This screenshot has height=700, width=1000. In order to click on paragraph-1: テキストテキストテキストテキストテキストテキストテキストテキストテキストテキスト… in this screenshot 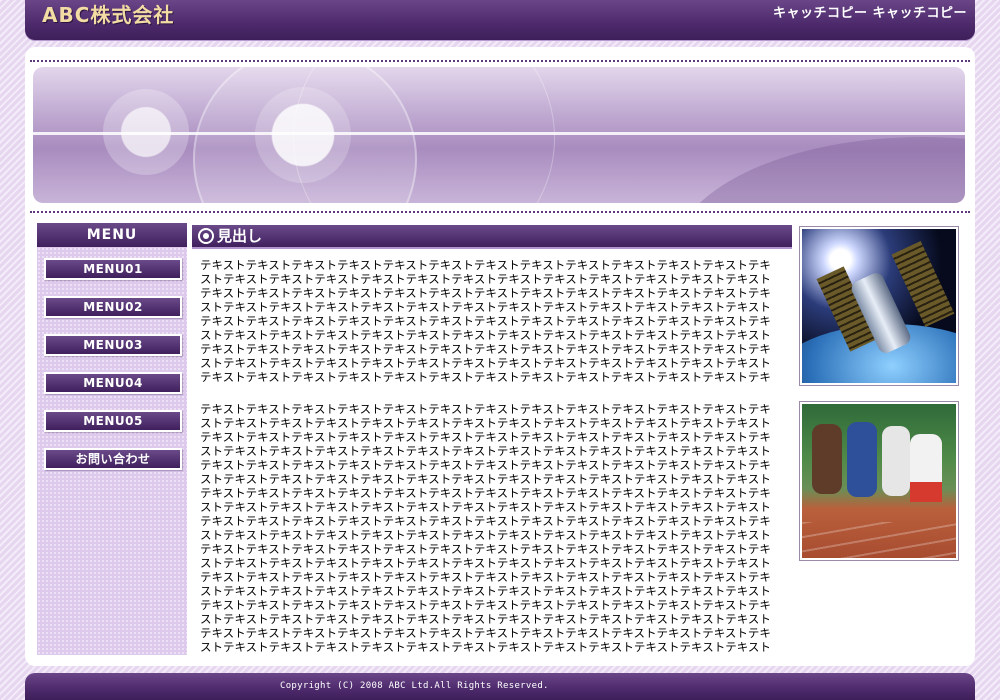, I will do `click(485, 321)`.